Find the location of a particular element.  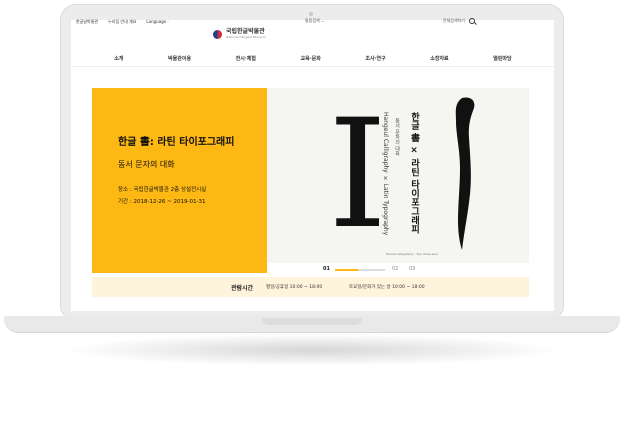

nav-item-visit: 박물관이용 is located at coordinates (179, 58).